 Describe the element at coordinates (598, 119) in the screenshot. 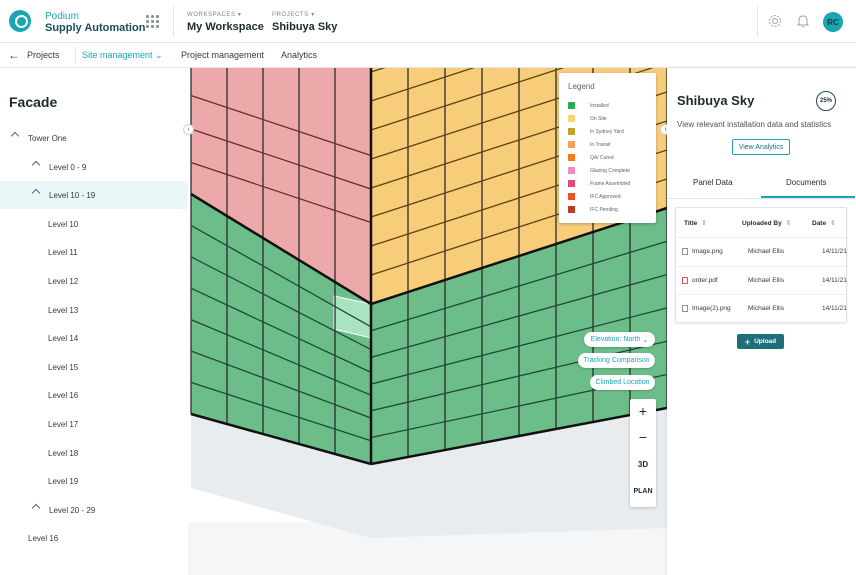

I see `legend-label: On Site` at that location.